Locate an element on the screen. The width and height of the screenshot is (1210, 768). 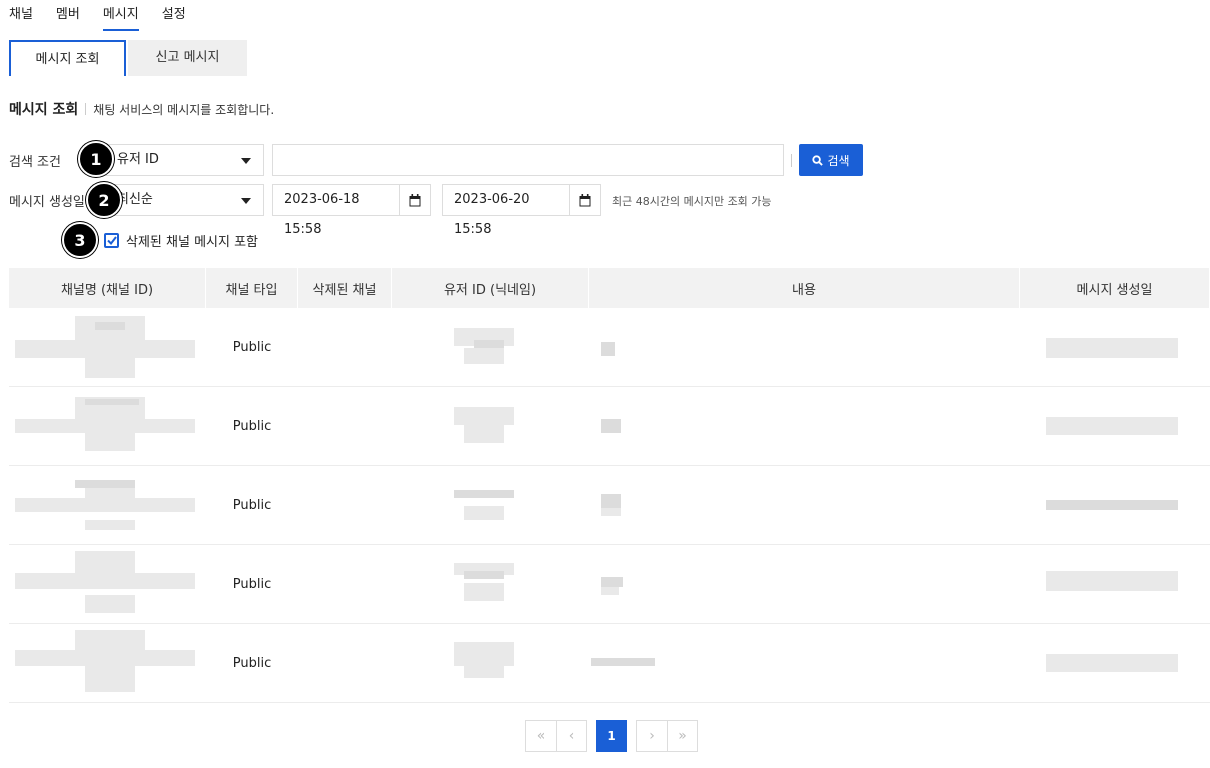
pagination: « ‹ 1 › » is located at coordinates (611, 736).